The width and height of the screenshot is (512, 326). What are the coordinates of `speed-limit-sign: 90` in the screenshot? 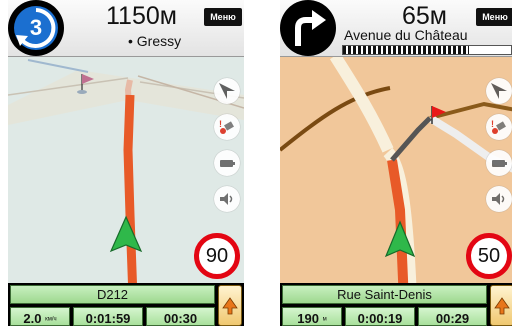 It's located at (217, 256).